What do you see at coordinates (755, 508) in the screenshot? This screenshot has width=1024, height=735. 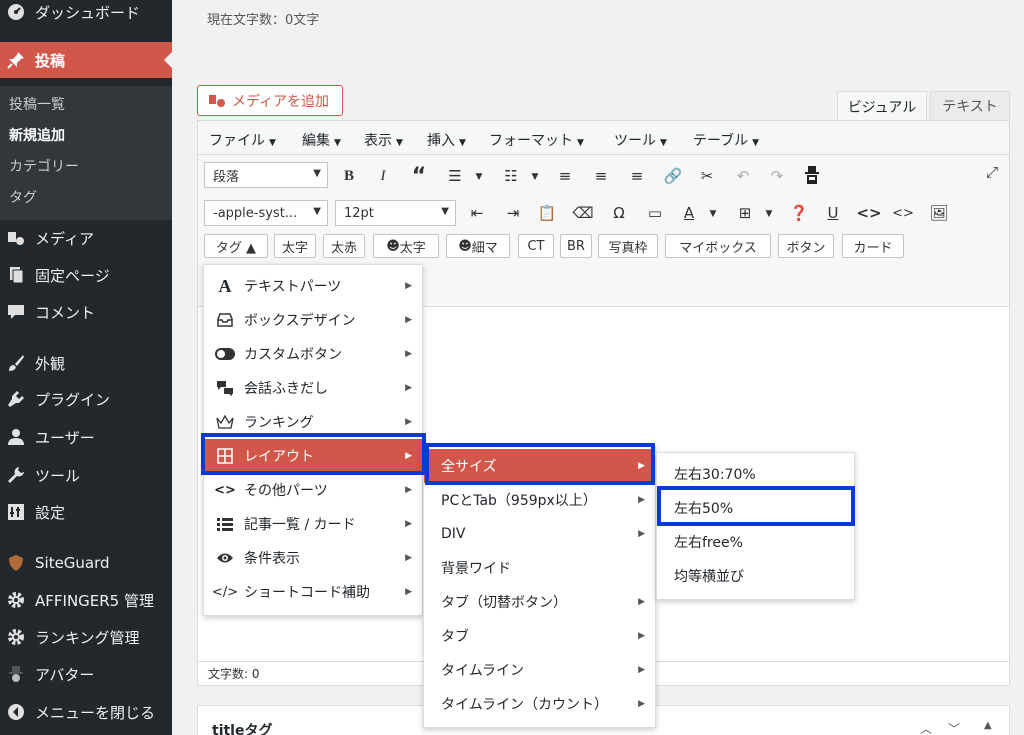 I see `menu-item-lr-50: 左右50%` at bounding box center [755, 508].